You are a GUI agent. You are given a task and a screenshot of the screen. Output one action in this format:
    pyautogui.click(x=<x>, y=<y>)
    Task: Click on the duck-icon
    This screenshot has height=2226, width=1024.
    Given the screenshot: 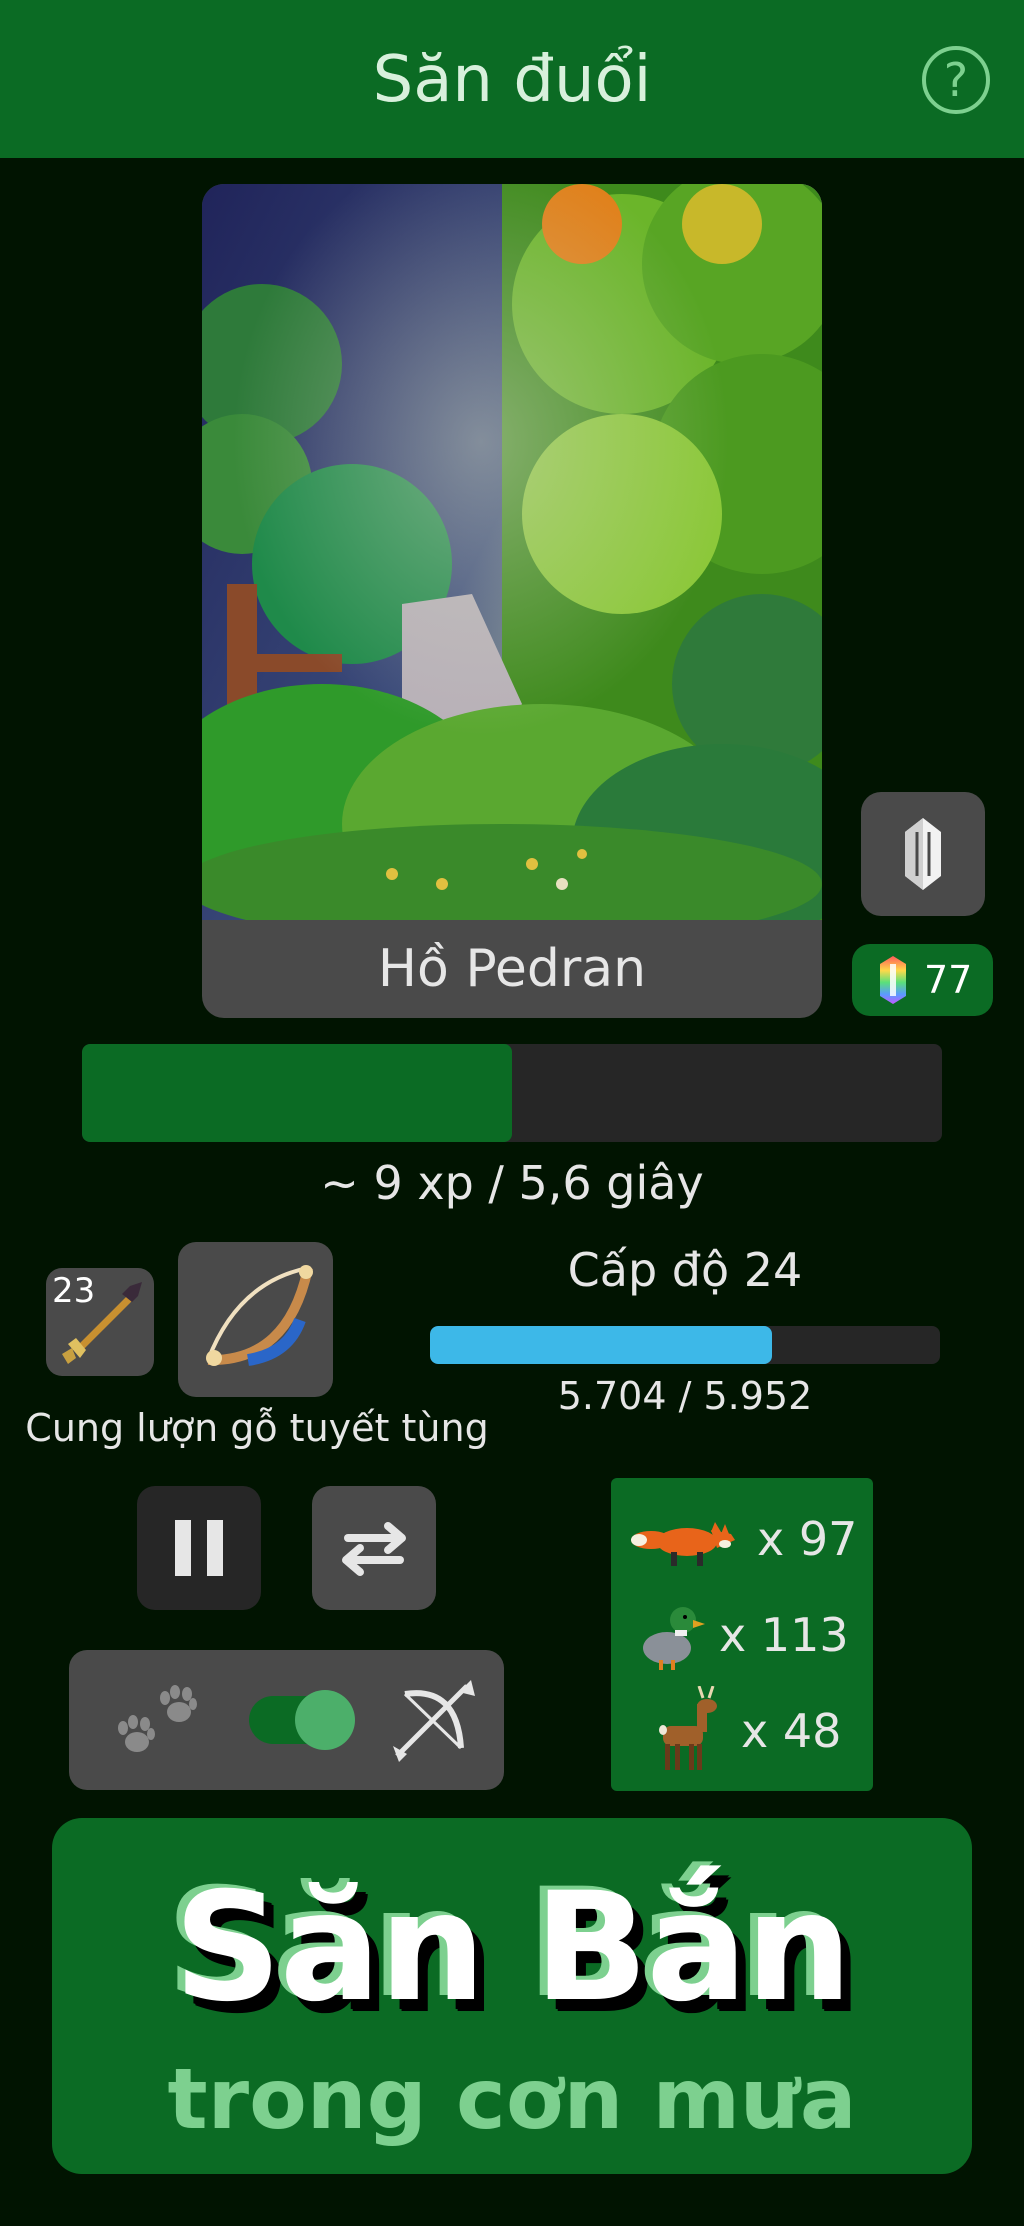 What is the action you would take?
    pyautogui.click(x=674, y=1638)
    